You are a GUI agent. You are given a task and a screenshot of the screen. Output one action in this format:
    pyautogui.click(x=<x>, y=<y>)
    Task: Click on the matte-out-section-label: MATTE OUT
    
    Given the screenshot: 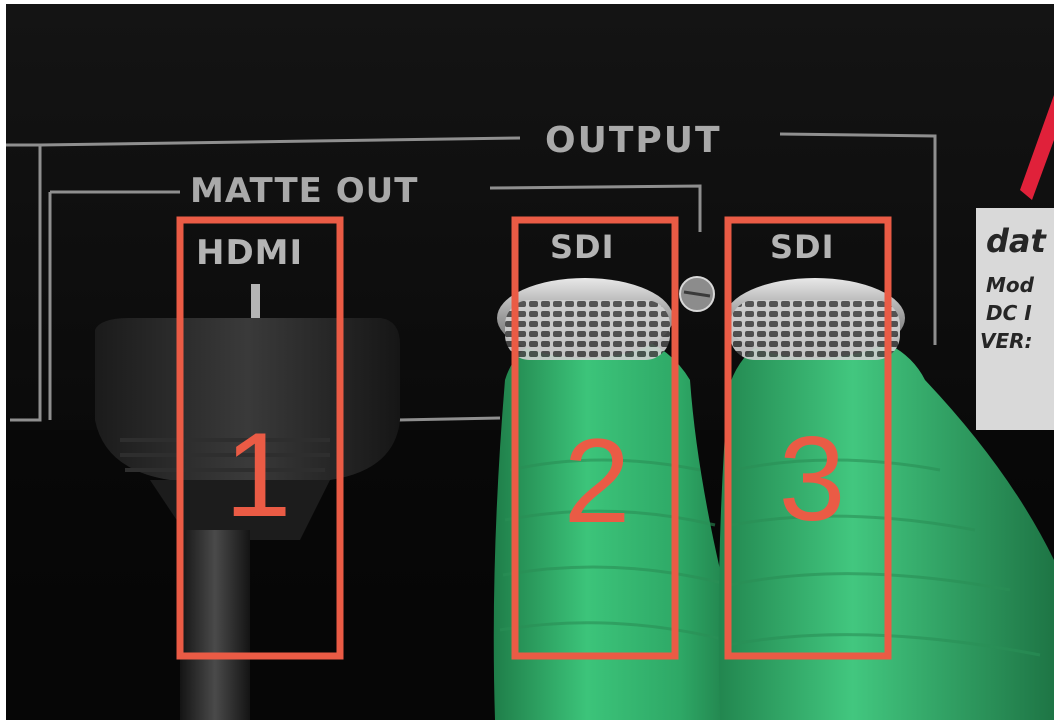 What is the action you would take?
    pyautogui.click(x=304, y=191)
    